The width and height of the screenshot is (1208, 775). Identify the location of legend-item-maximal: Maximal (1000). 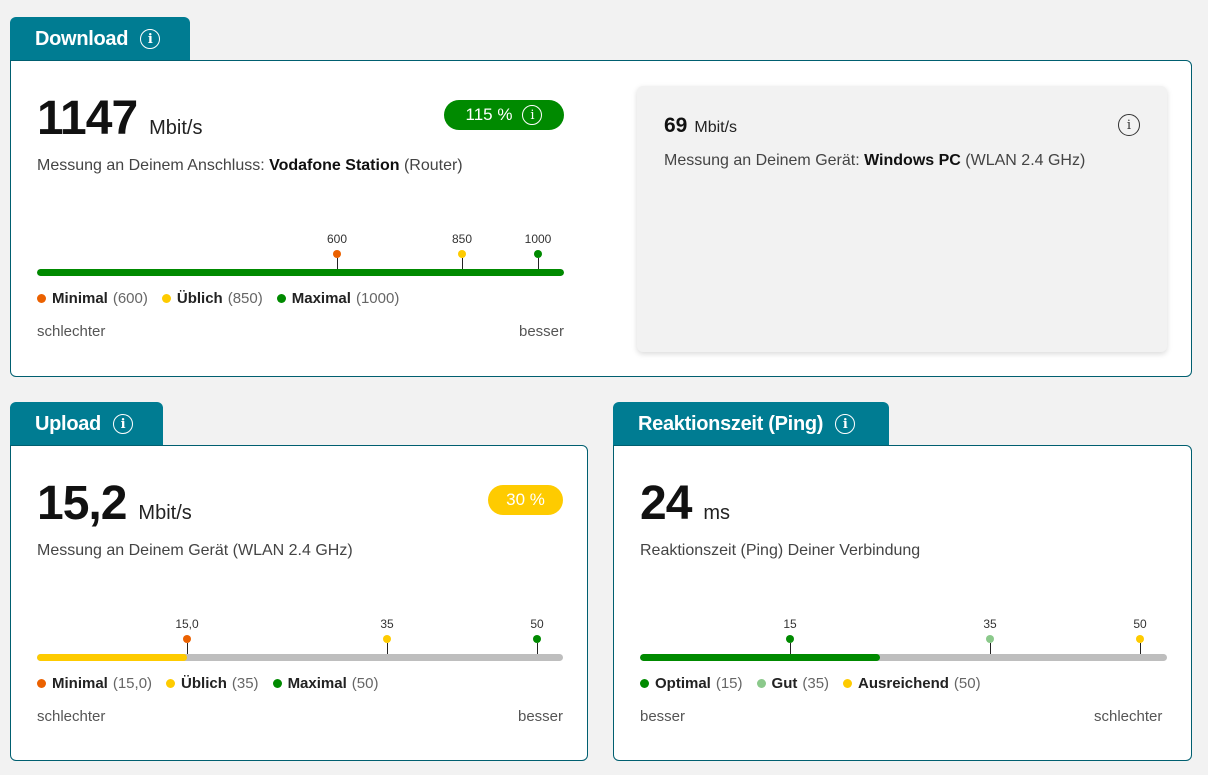
(337, 298).